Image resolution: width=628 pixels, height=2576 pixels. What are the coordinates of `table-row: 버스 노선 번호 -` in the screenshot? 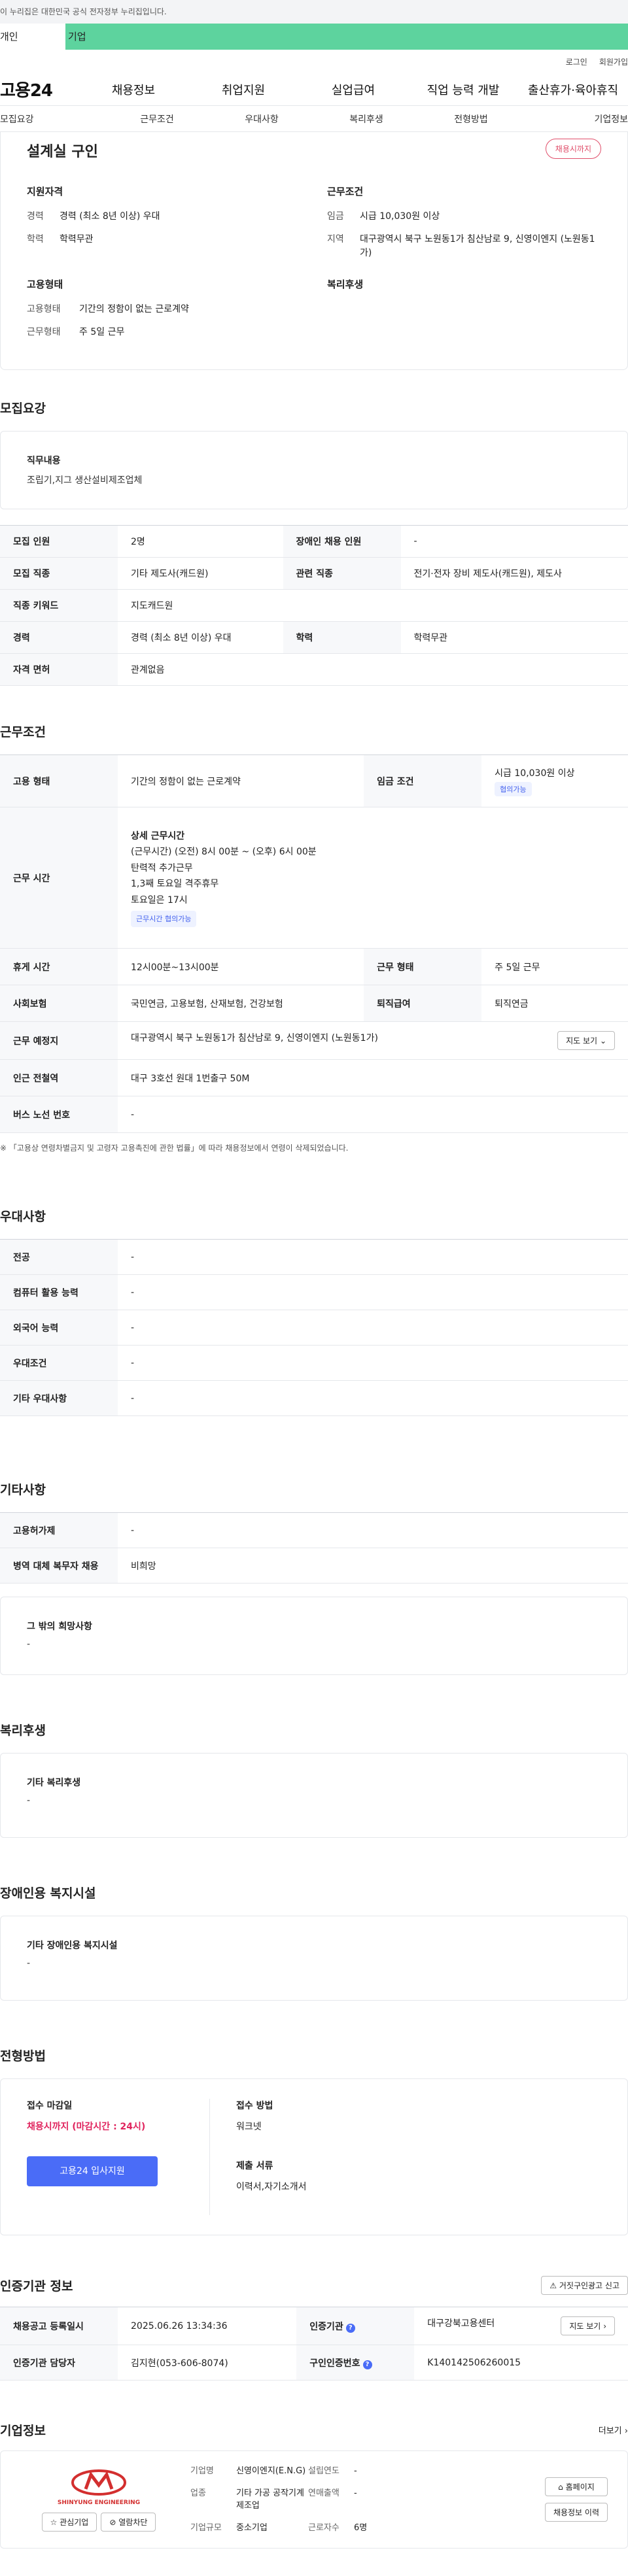 It's located at (314, 1114).